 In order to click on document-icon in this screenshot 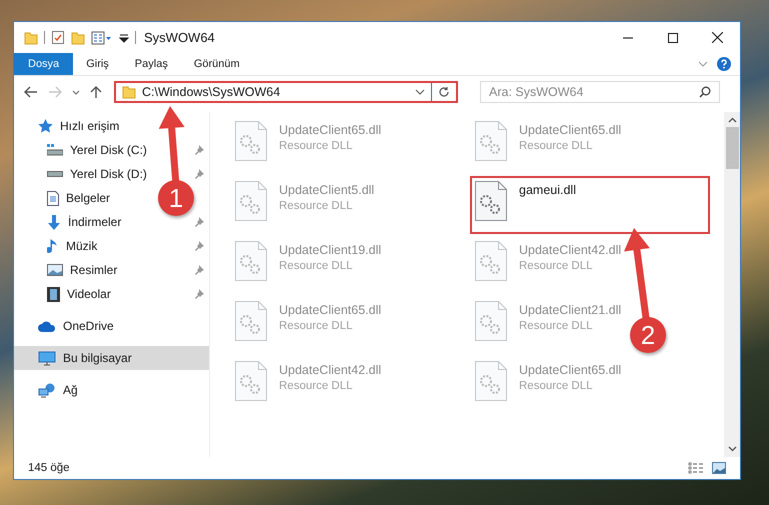, I will do `click(53, 198)`.